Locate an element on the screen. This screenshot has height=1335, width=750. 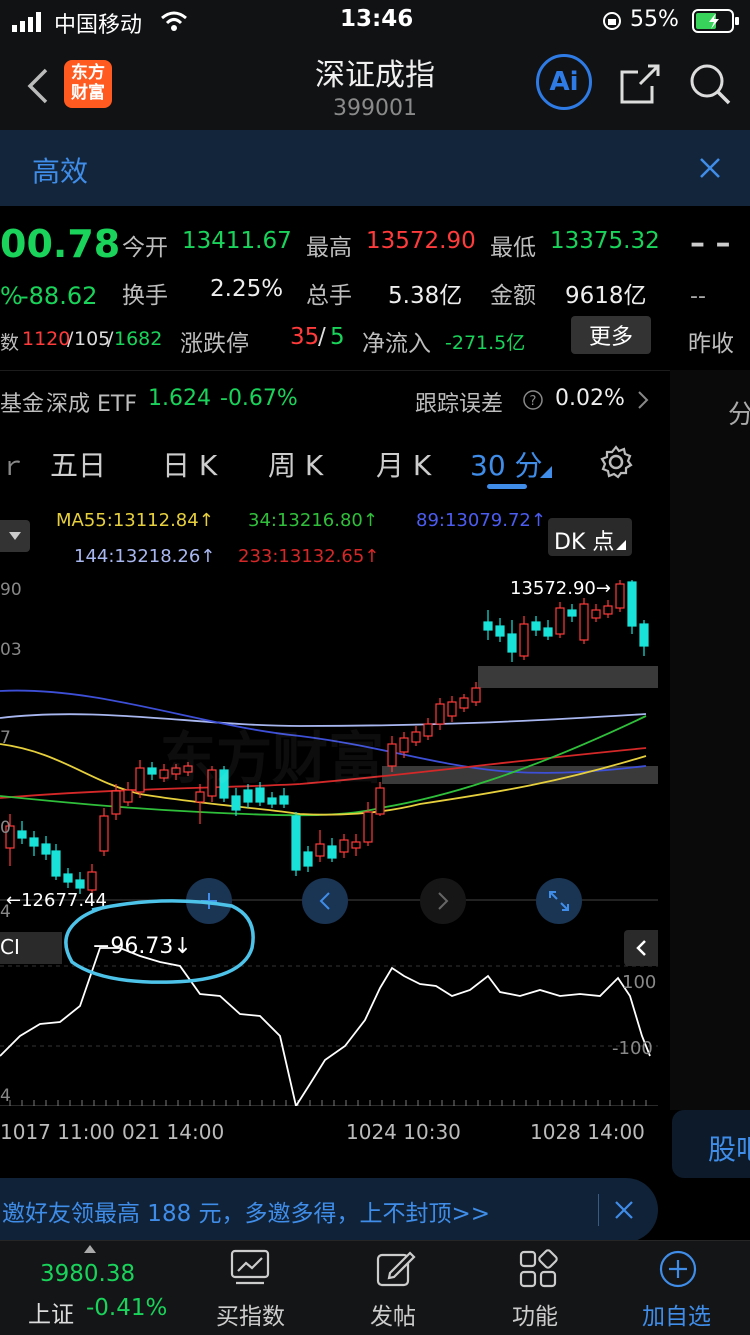
limit-down-count: 5 is located at coordinates (337, 337).